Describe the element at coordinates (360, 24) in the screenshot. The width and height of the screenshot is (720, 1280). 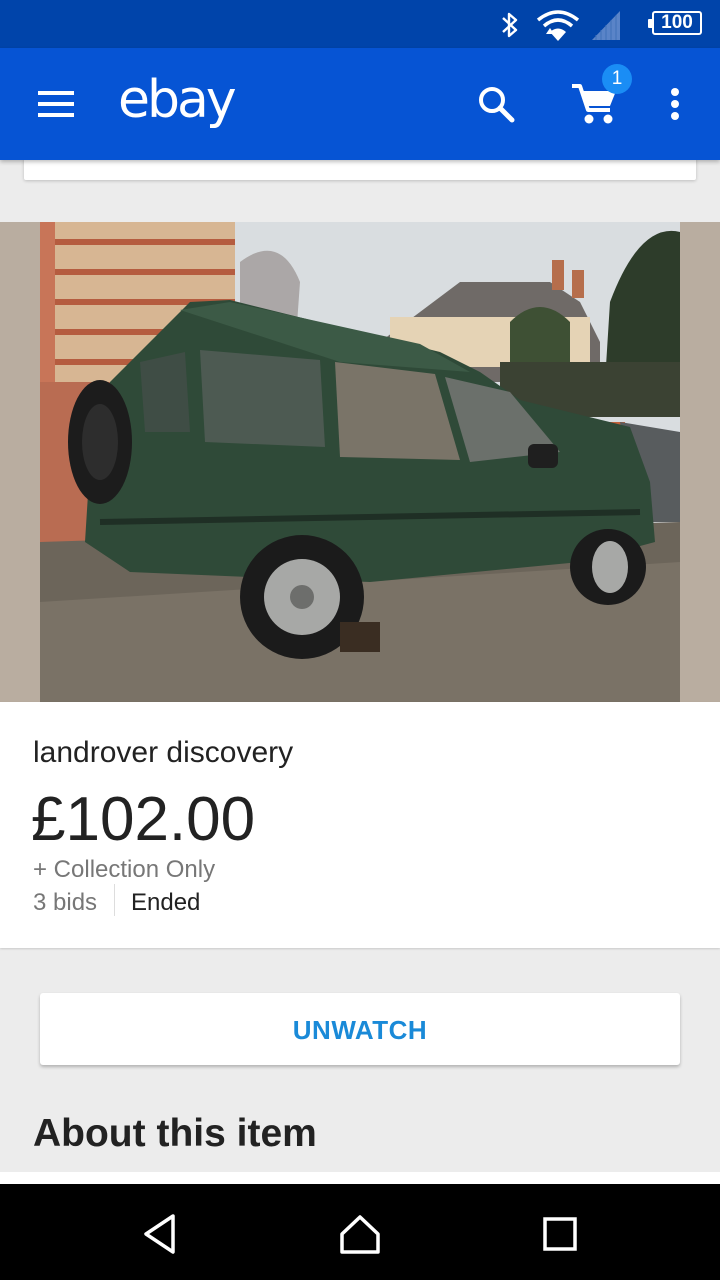
I see `status-bar: 100` at that location.